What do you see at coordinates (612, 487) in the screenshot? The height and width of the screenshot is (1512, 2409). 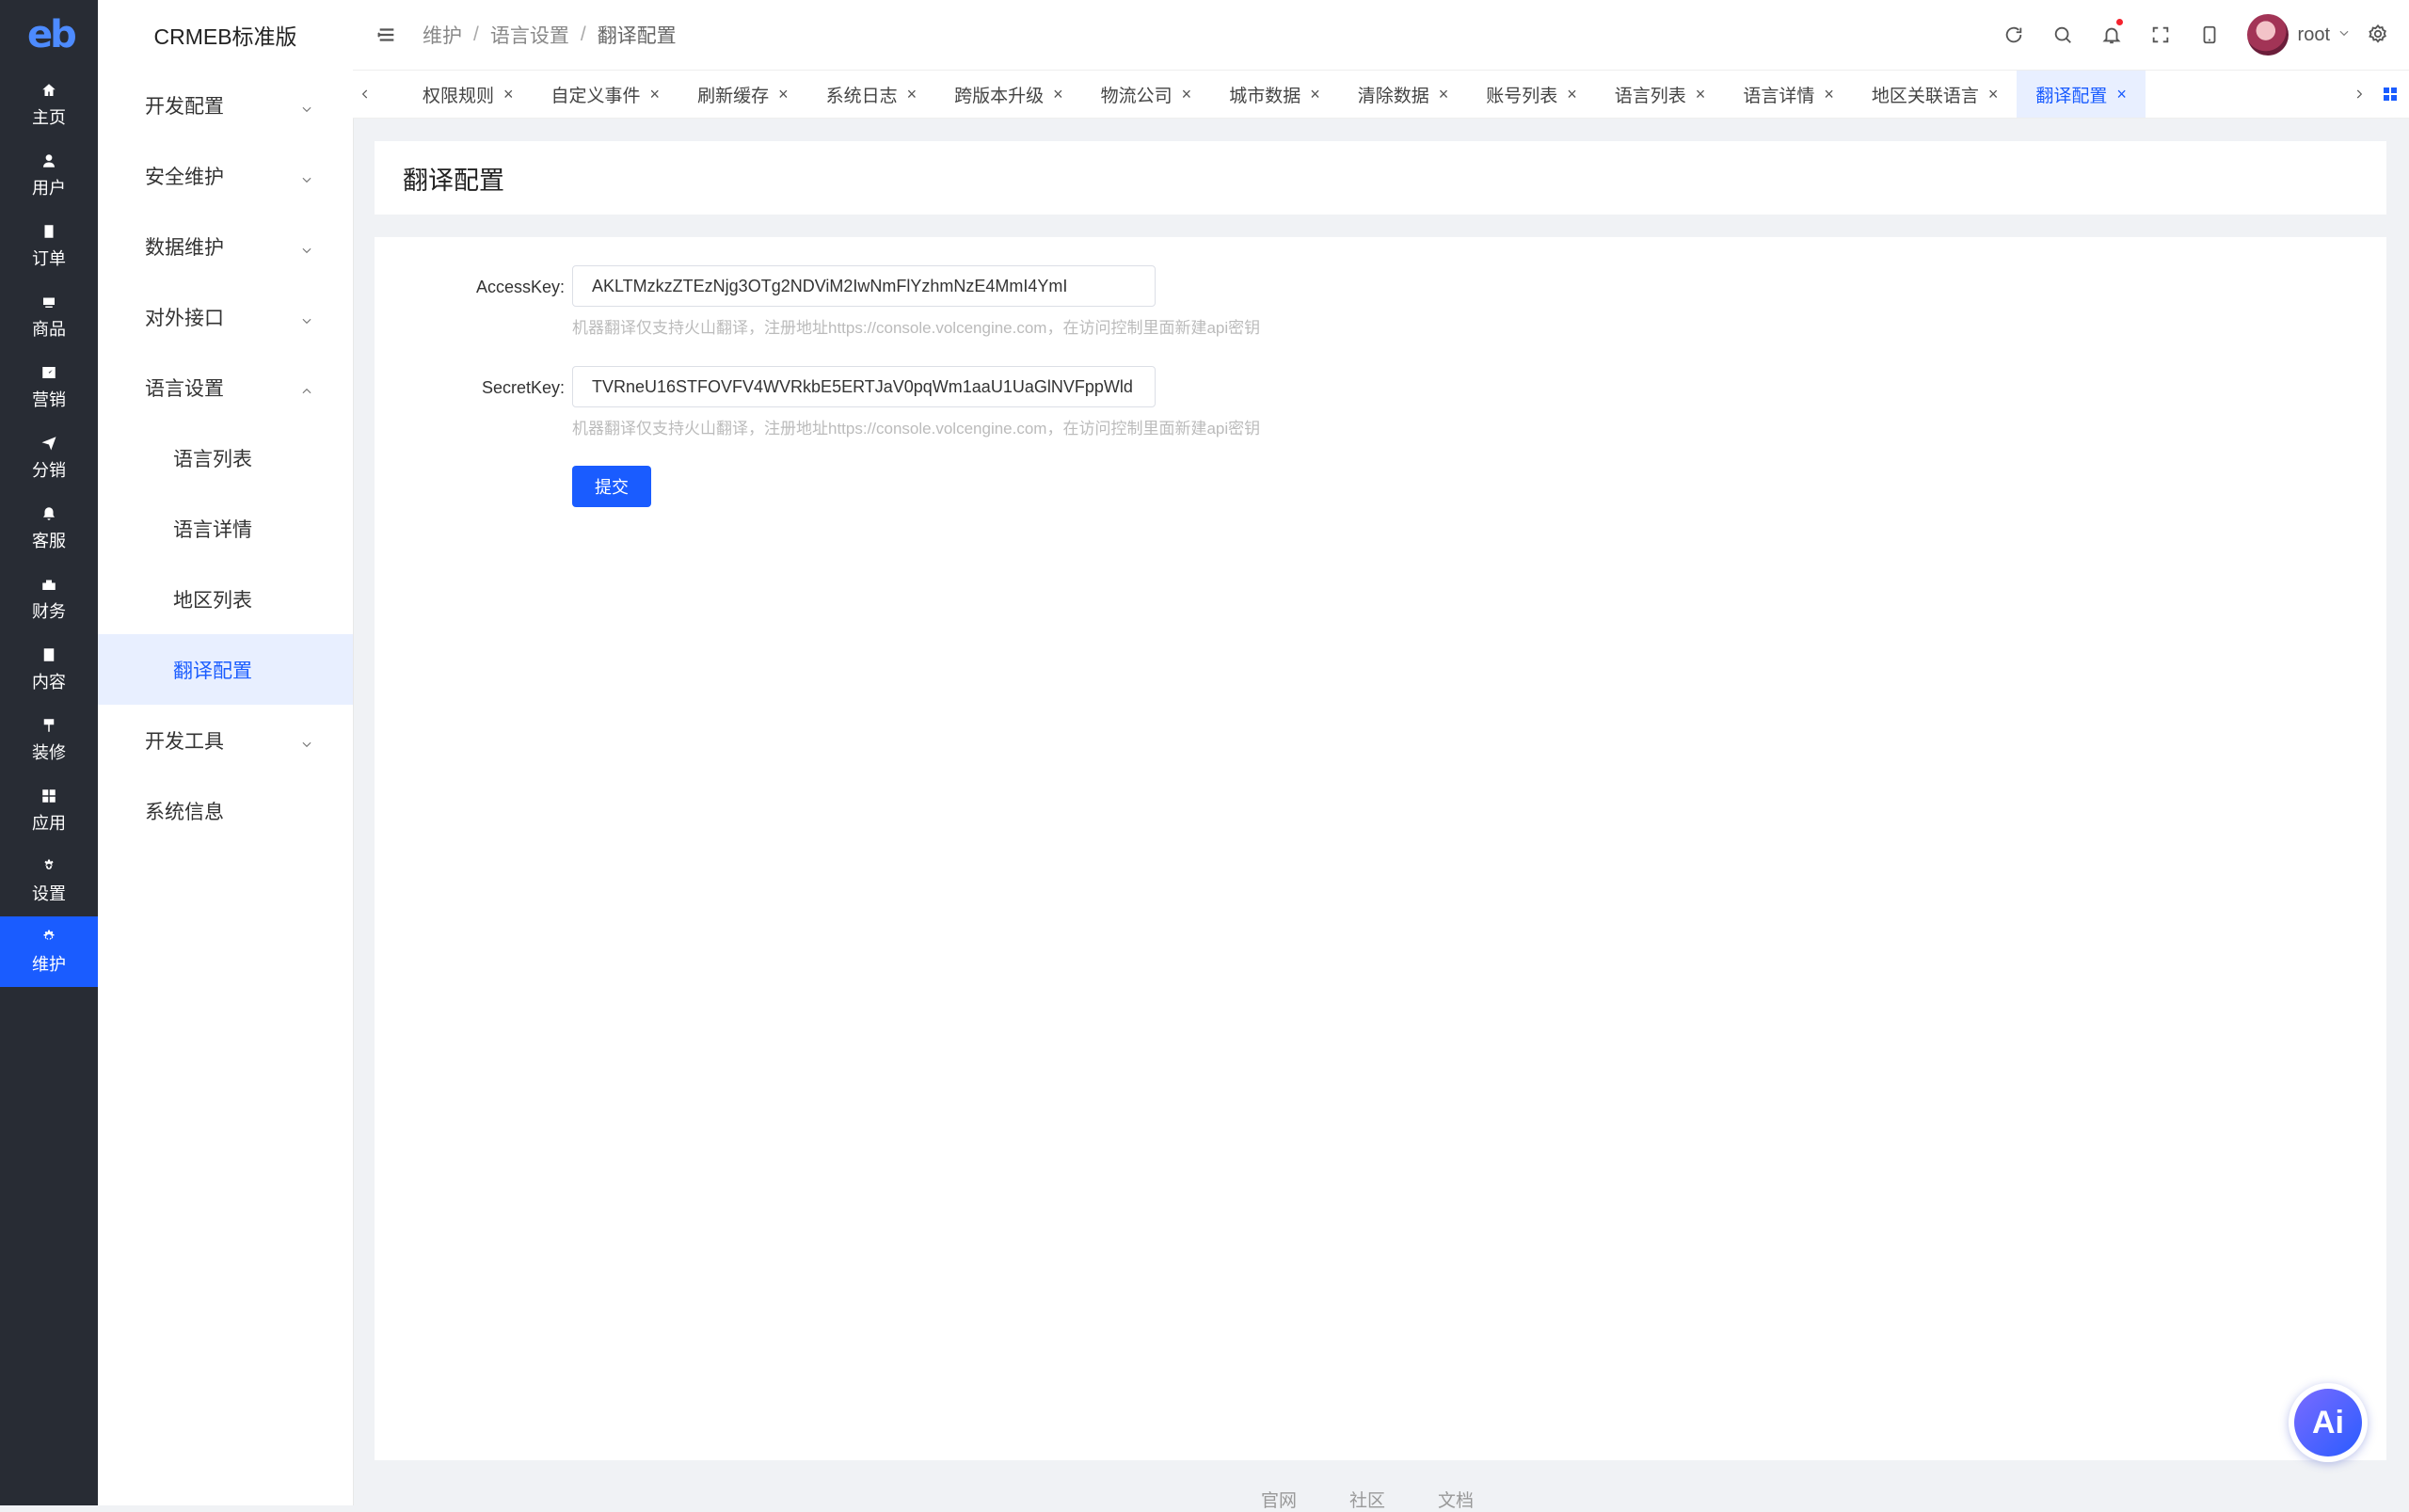 I see `submit-button: 提交` at bounding box center [612, 487].